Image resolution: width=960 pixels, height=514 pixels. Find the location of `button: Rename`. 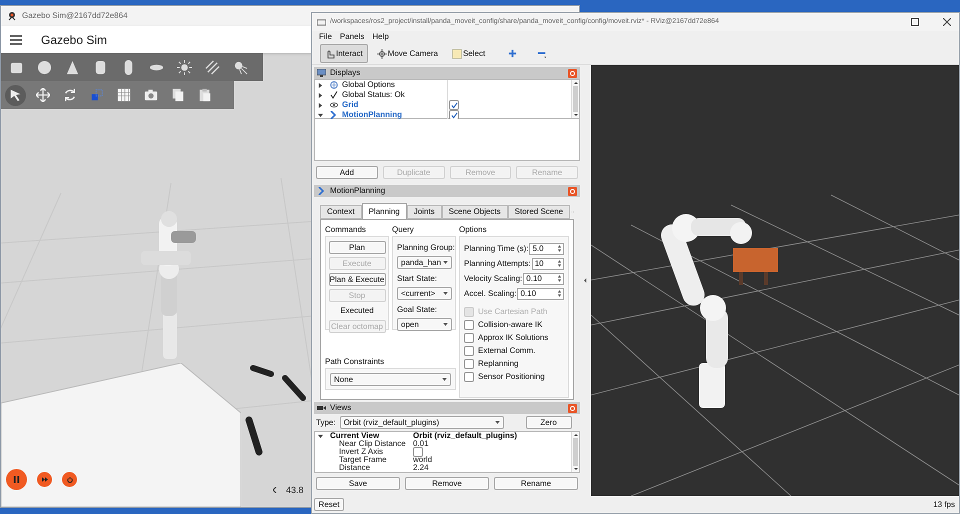

button: Rename is located at coordinates (536, 483).